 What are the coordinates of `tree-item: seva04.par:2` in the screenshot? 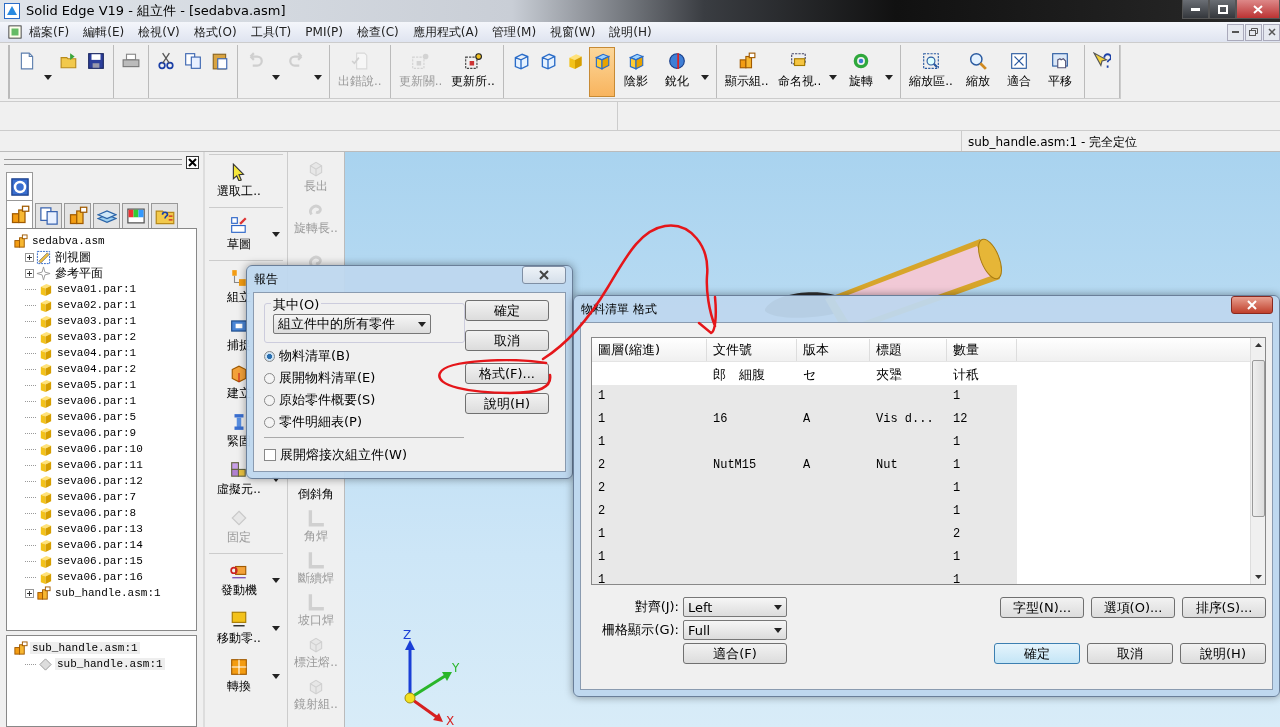 It's located at (97, 369).